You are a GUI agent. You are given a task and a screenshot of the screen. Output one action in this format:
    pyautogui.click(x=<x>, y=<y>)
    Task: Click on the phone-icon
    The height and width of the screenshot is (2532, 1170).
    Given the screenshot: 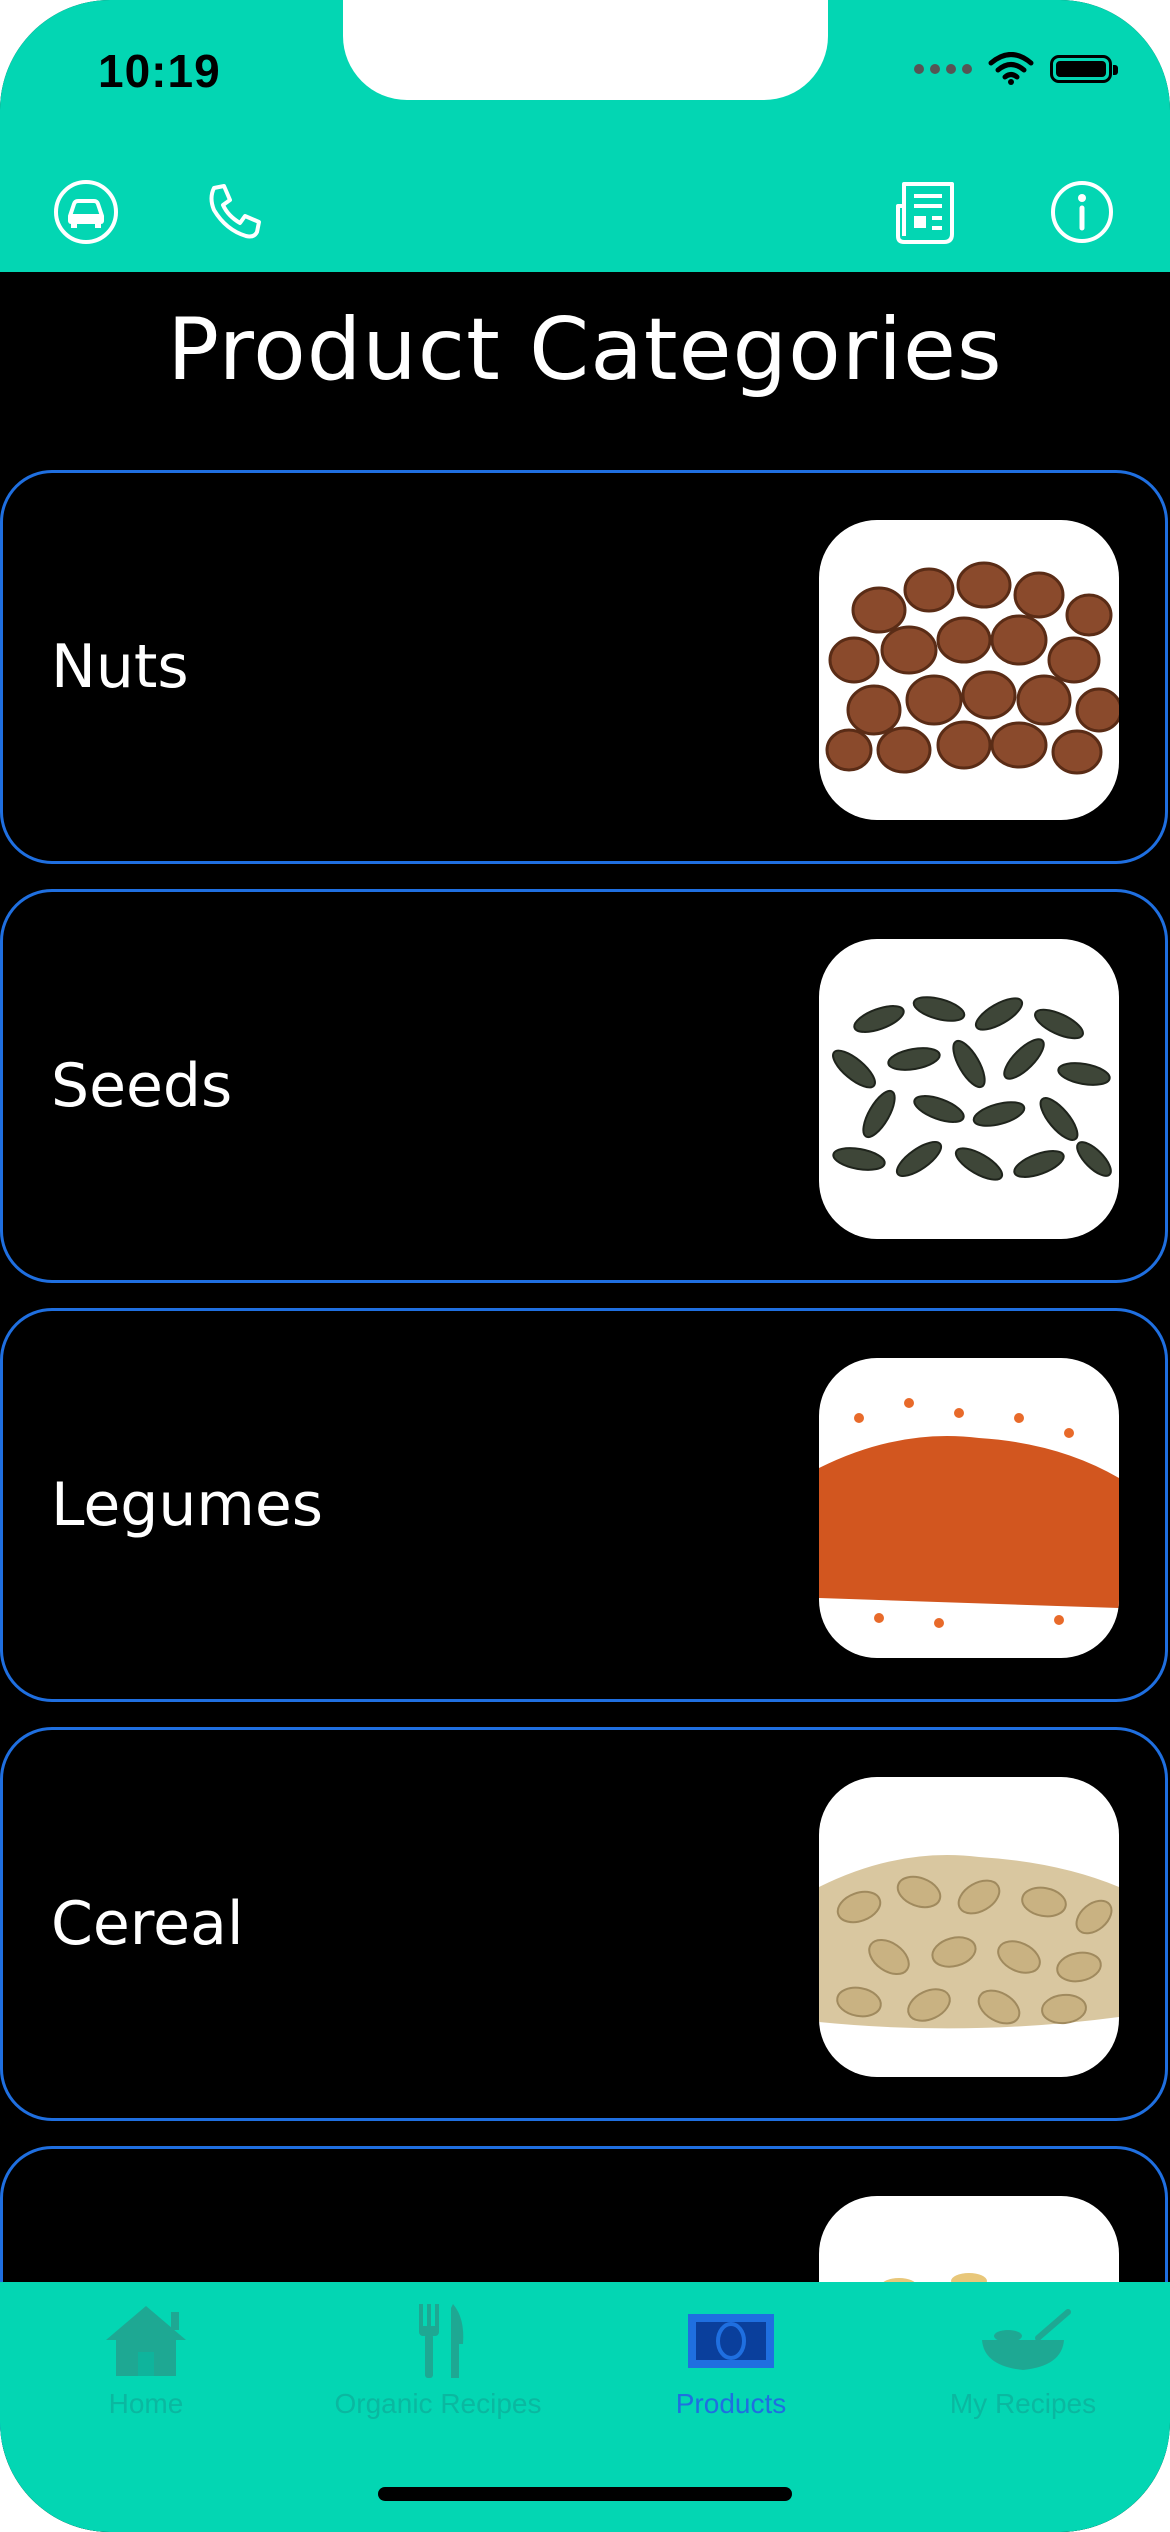 What is the action you would take?
    pyautogui.click(x=234, y=212)
    